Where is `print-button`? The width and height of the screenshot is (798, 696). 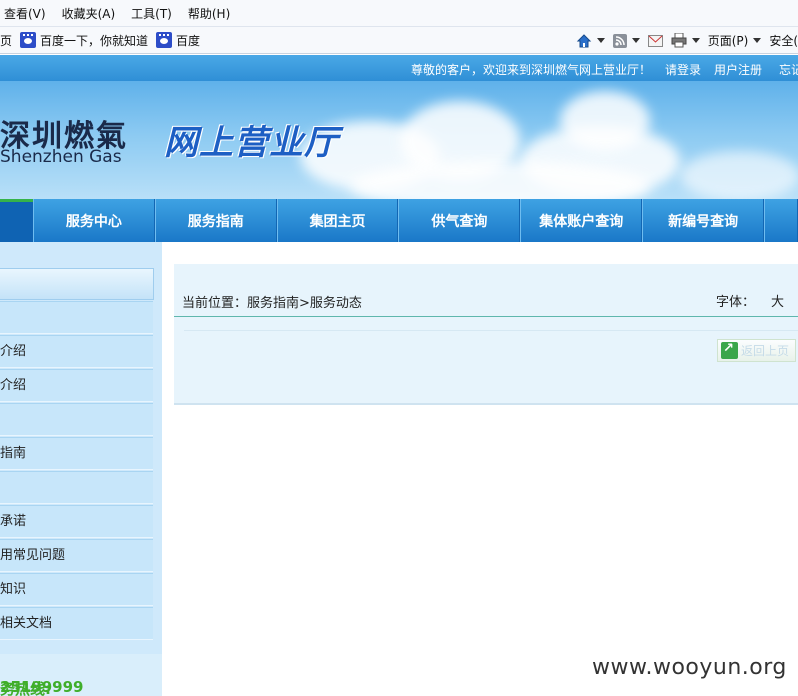 print-button is located at coordinates (685, 40).